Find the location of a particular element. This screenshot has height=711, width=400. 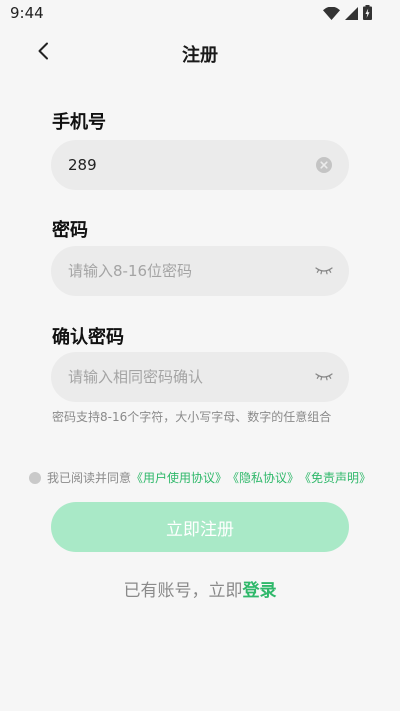

confirm-password-label: 确认密码 is located at coordinates (88, 337).